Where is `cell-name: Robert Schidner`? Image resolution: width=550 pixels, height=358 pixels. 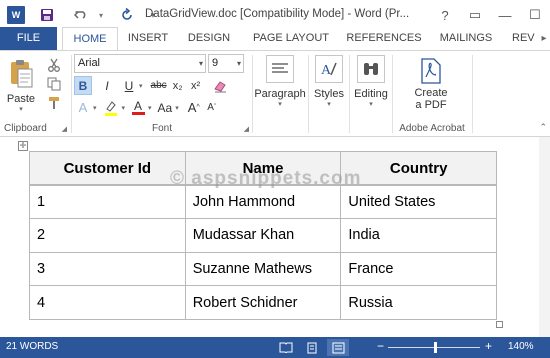
cell-name: Robert Schidner is located at coordinates (263, 302).